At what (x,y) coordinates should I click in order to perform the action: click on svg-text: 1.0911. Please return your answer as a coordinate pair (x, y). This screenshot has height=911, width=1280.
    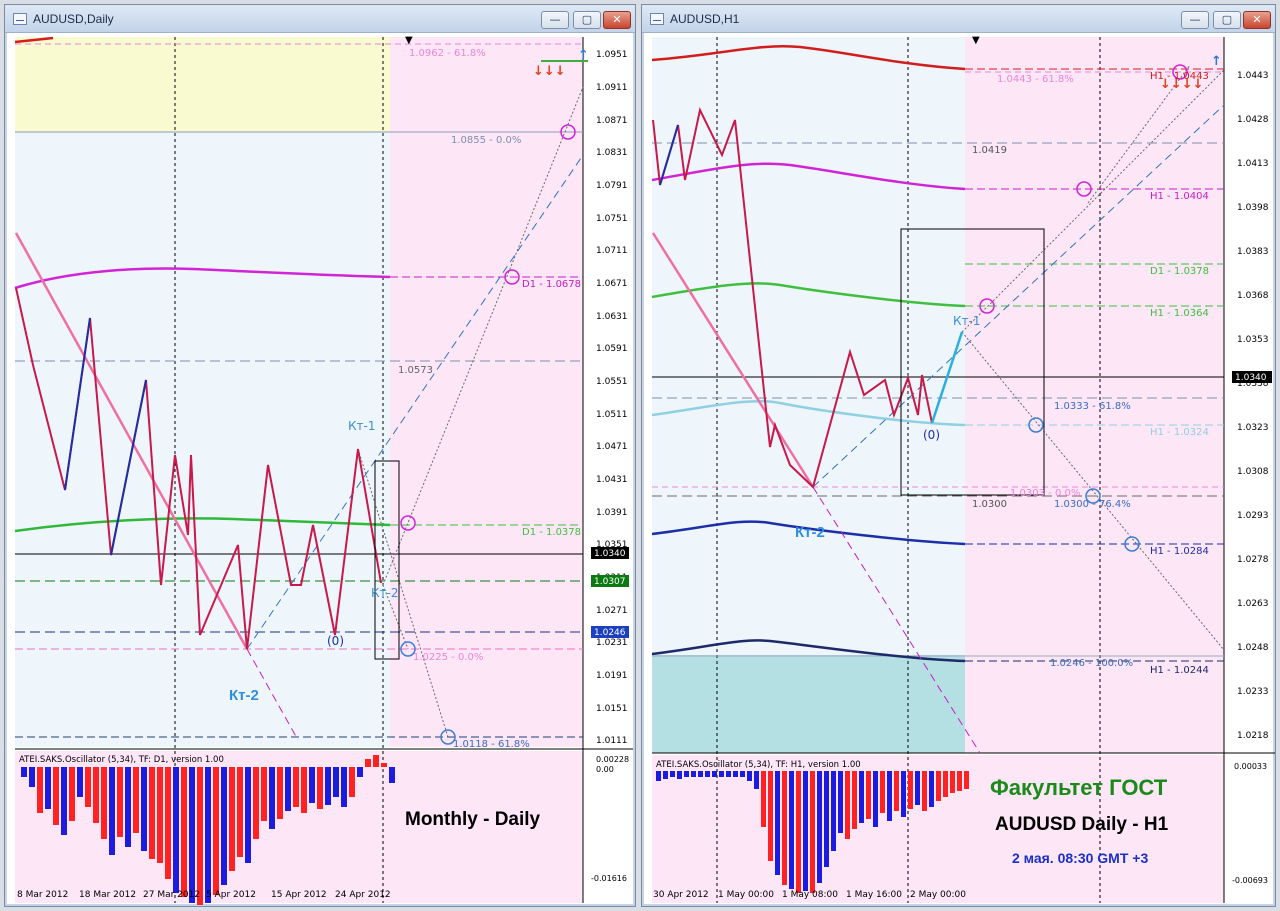
    Looking at the image, I should click on (612, 88).